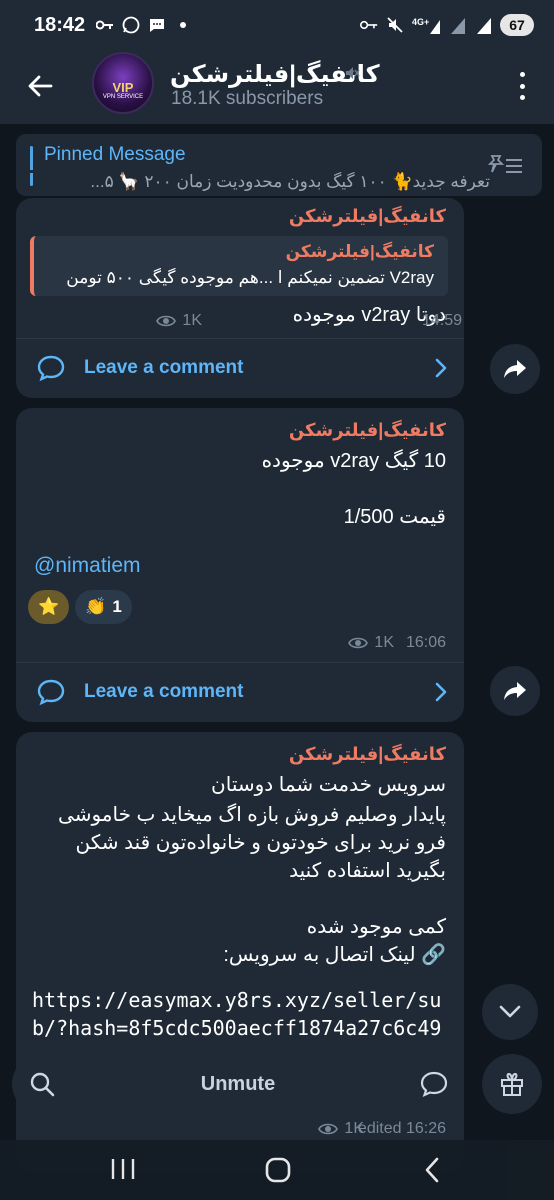 The image size is (554, 1200). I want to click on home-button, so click(278, 1172).